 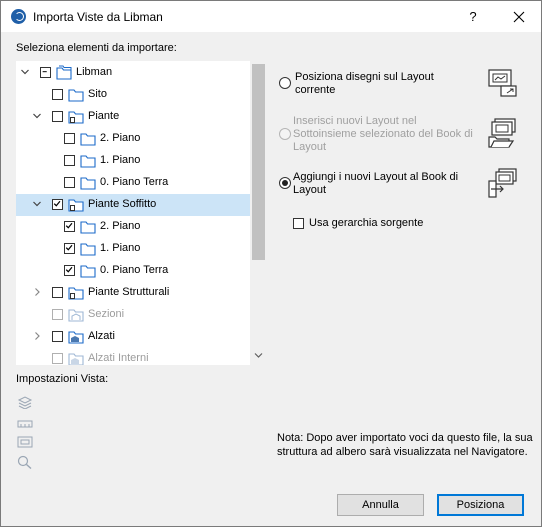 I want to click on frame-icon, so click(x=25, y=442).